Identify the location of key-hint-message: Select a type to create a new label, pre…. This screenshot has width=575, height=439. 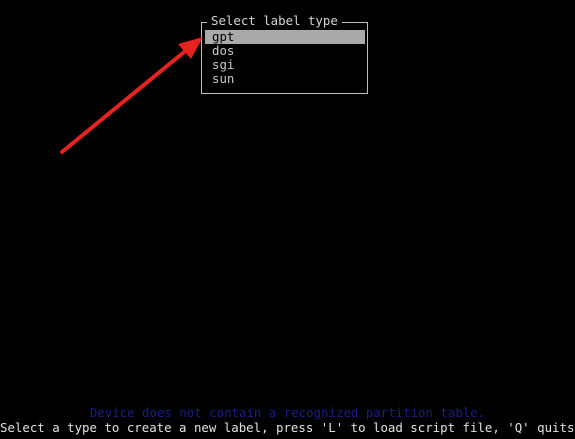
(287, 427).